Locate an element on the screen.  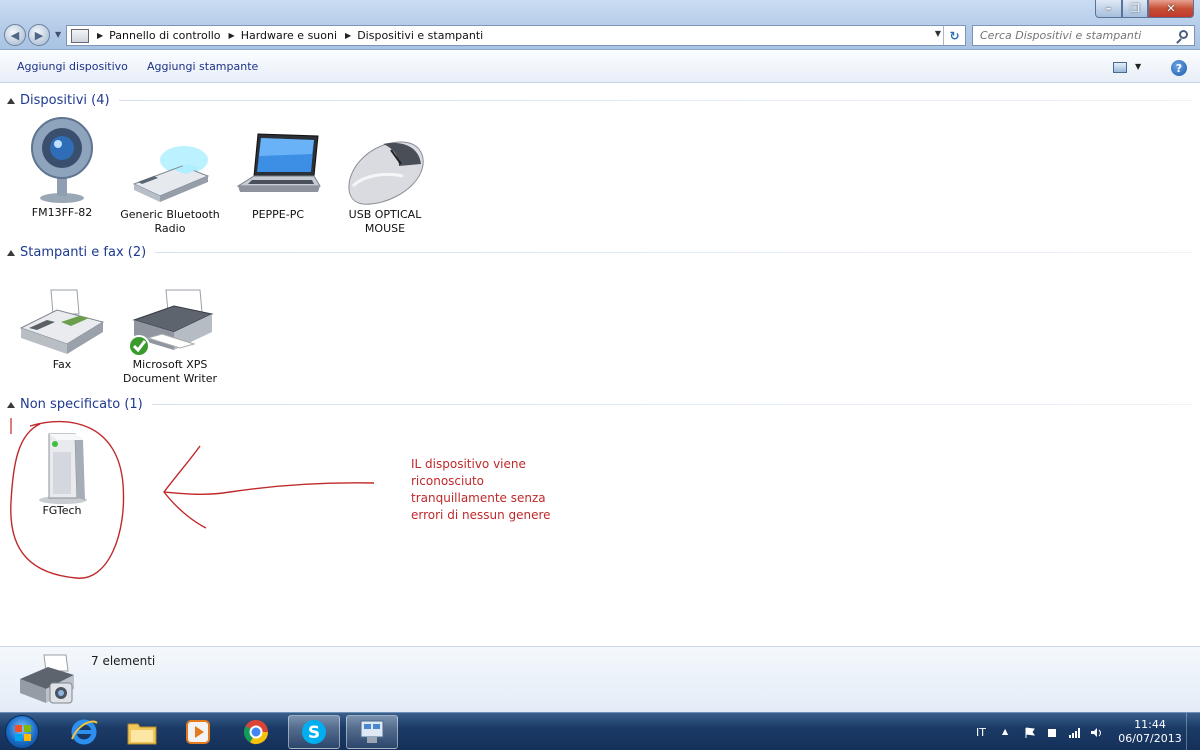
clock-time: 11:44 is located at coordinates (1150, 724).